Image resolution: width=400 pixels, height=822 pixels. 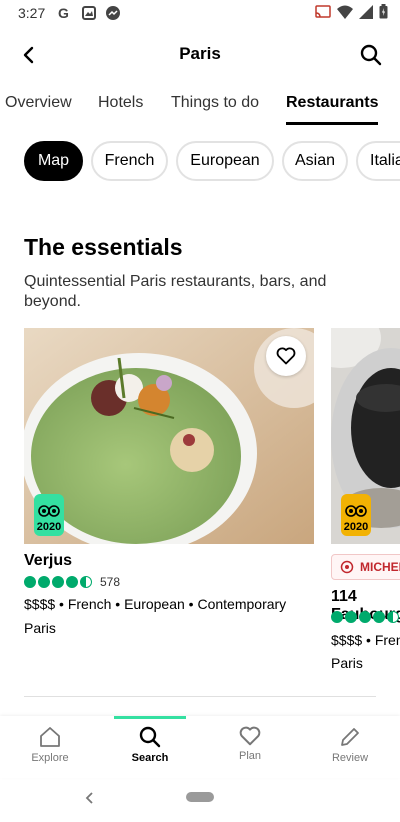 I want to click on filter-chips: Map French European Asian Italian, so click(x=200, y=162).